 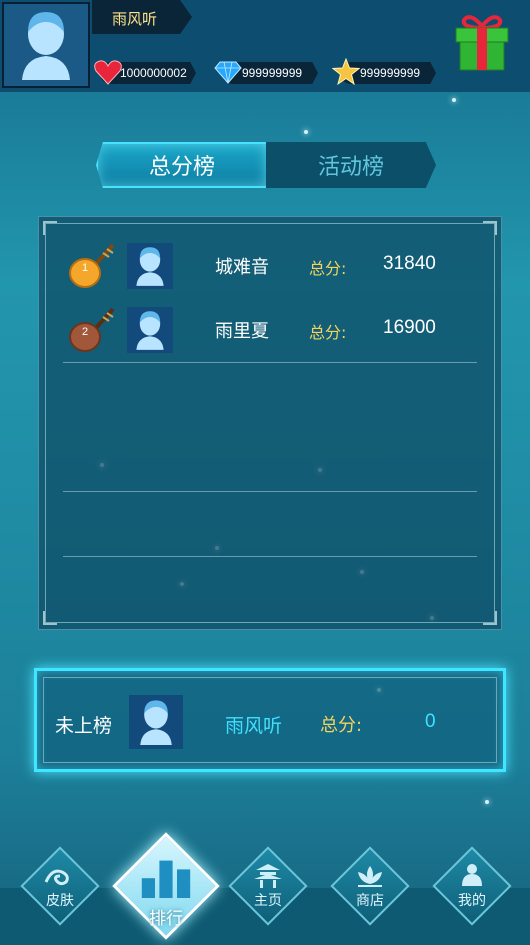 What do you see at coordinates (472, 875) in the screenshot?
I see `person-icon` at bounding box center [472, 875].